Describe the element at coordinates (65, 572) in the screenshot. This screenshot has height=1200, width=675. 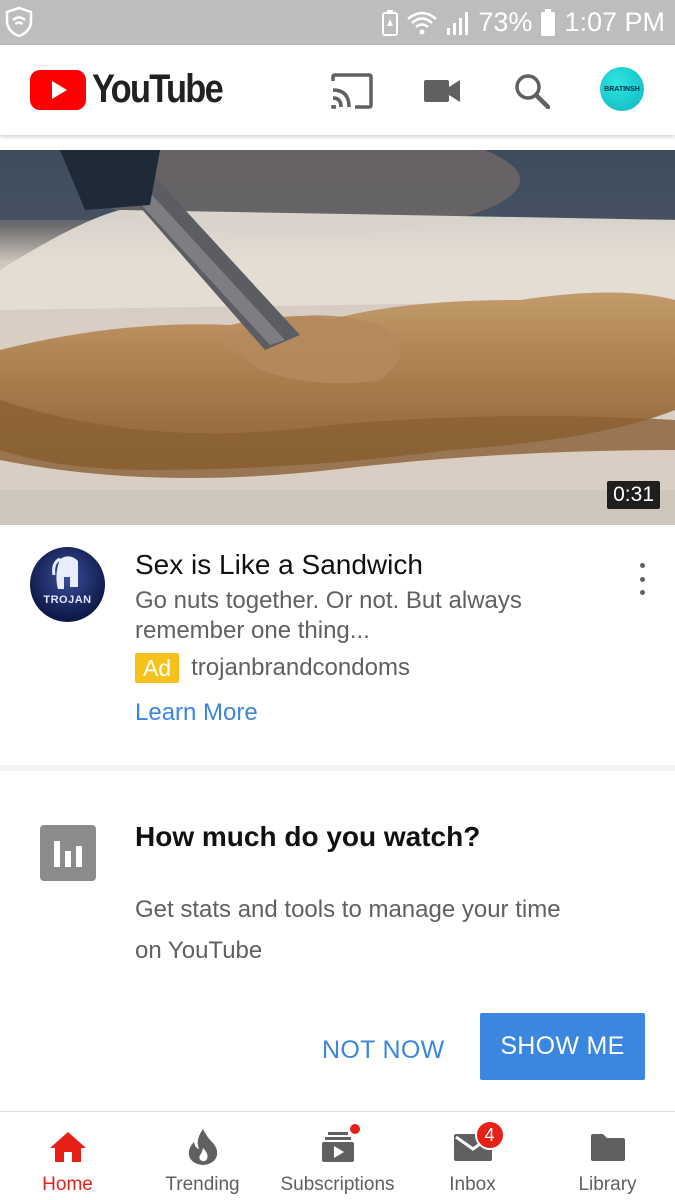
I see `trojan-helmet-icon` at that location.